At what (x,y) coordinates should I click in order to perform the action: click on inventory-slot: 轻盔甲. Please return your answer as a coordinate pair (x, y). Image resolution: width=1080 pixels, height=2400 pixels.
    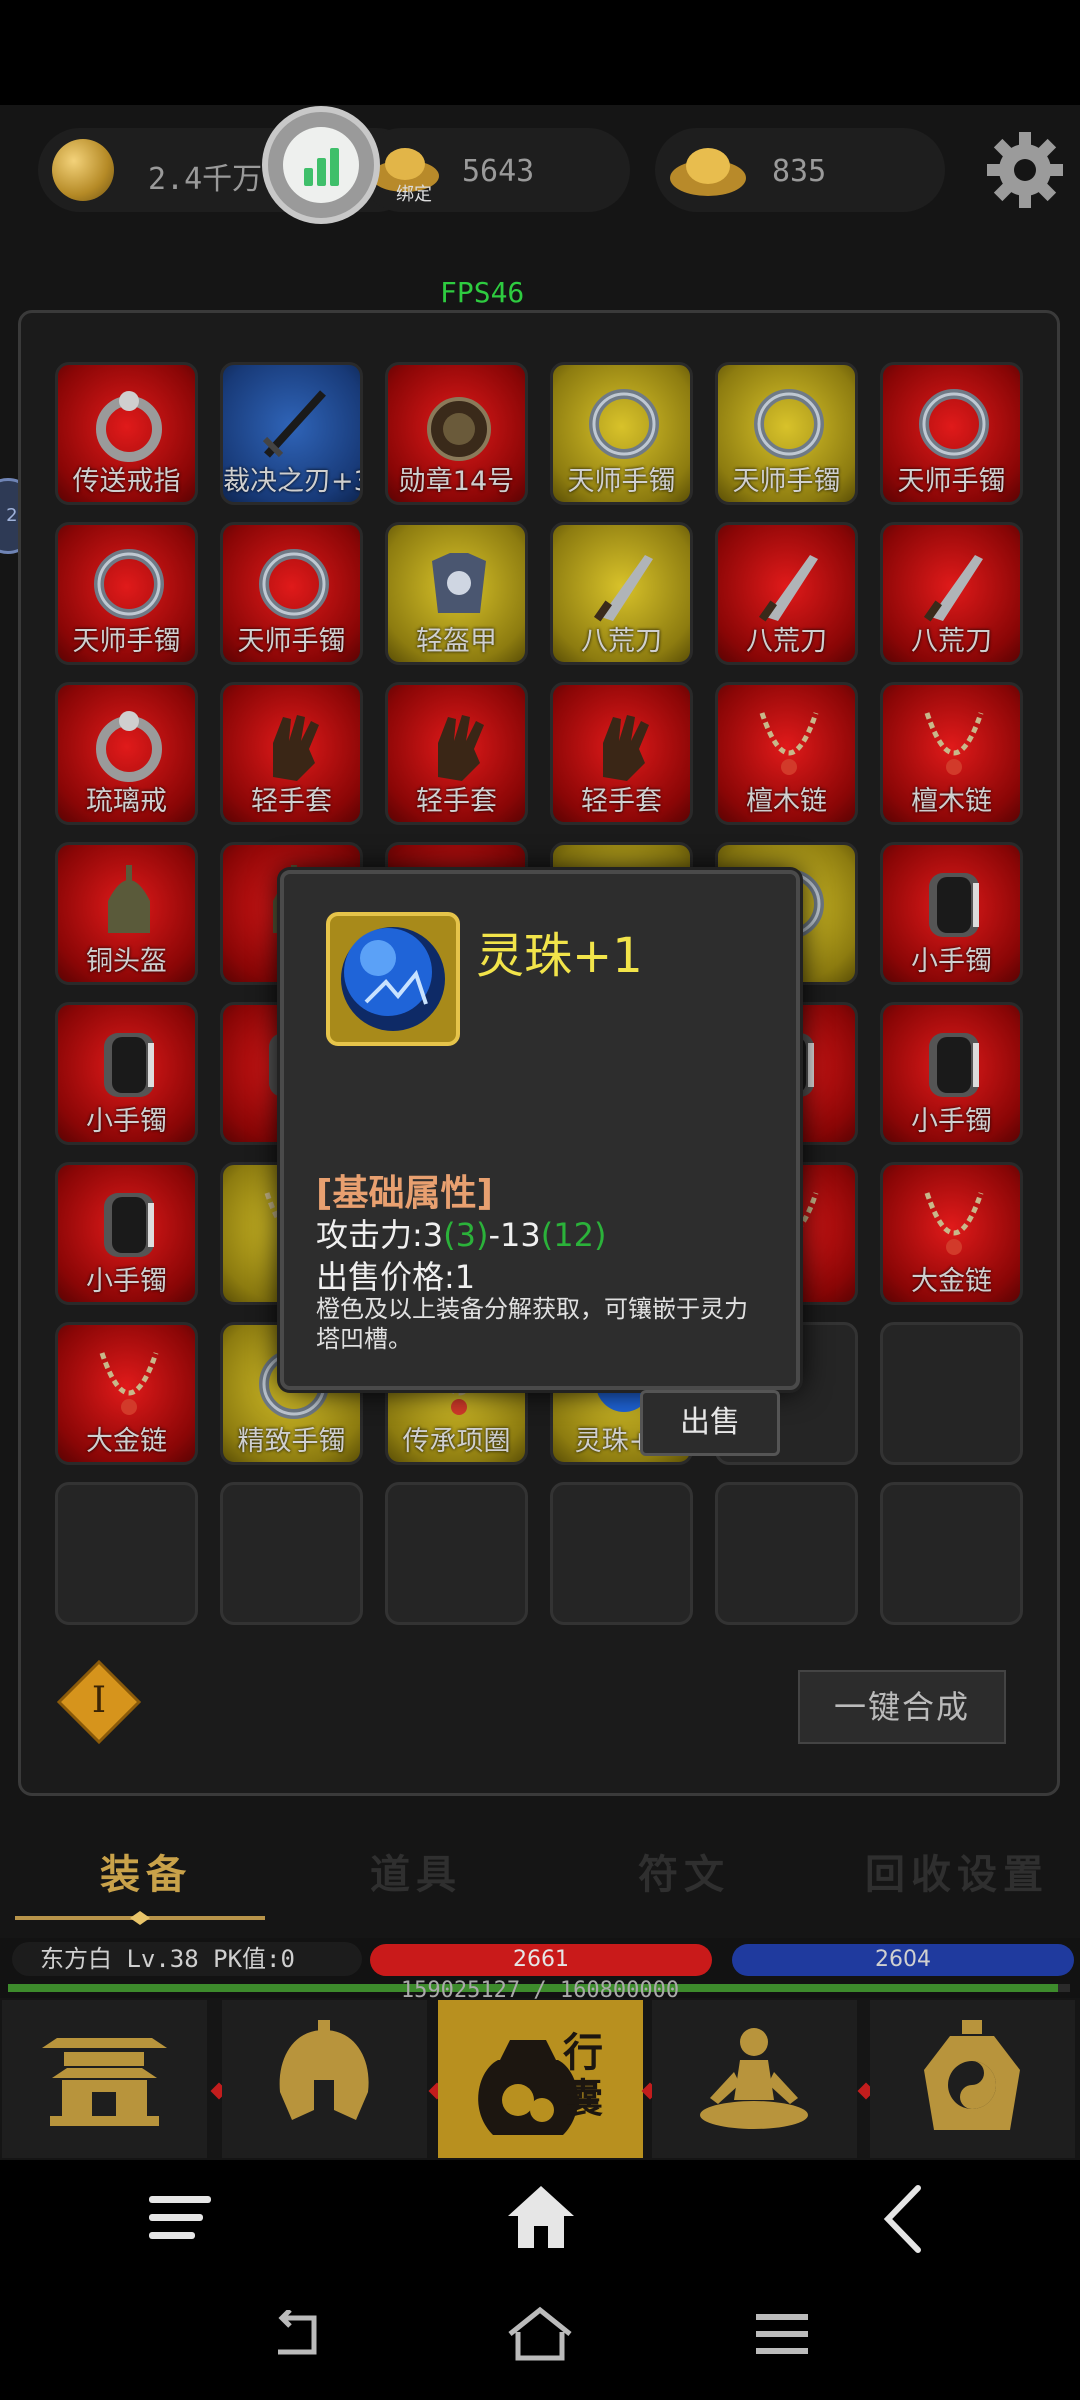
    Looking at the image, I should click on (456, 593).